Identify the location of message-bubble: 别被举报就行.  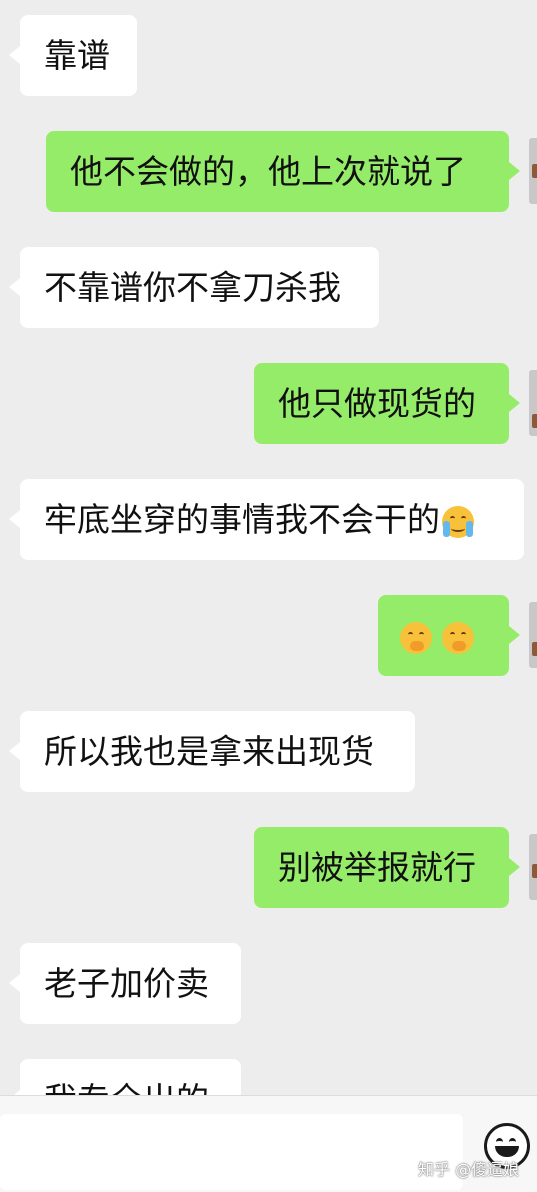
(381, 867).